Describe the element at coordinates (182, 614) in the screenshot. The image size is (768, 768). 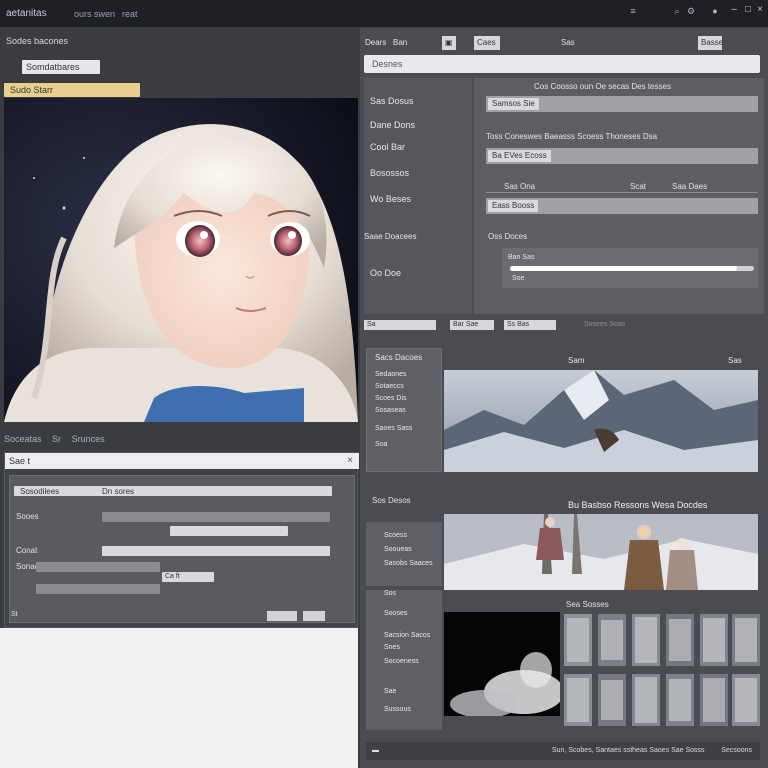
I see `form-footer: St` at that location.